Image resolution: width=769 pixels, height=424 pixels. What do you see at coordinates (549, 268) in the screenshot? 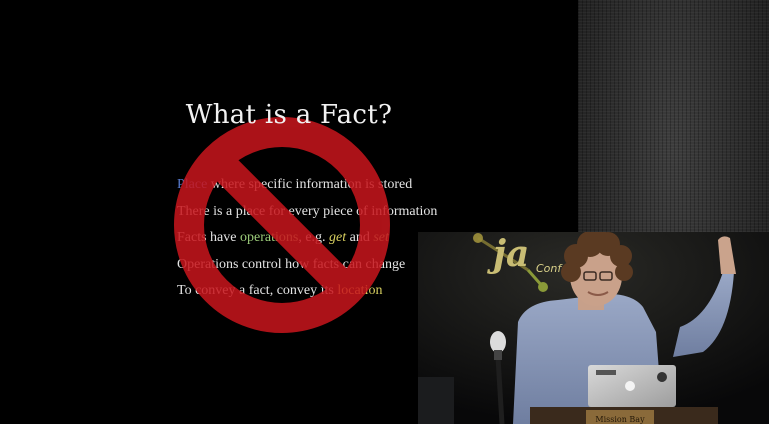
I see `banner-text: Conf` at bounding box center [549, 268].